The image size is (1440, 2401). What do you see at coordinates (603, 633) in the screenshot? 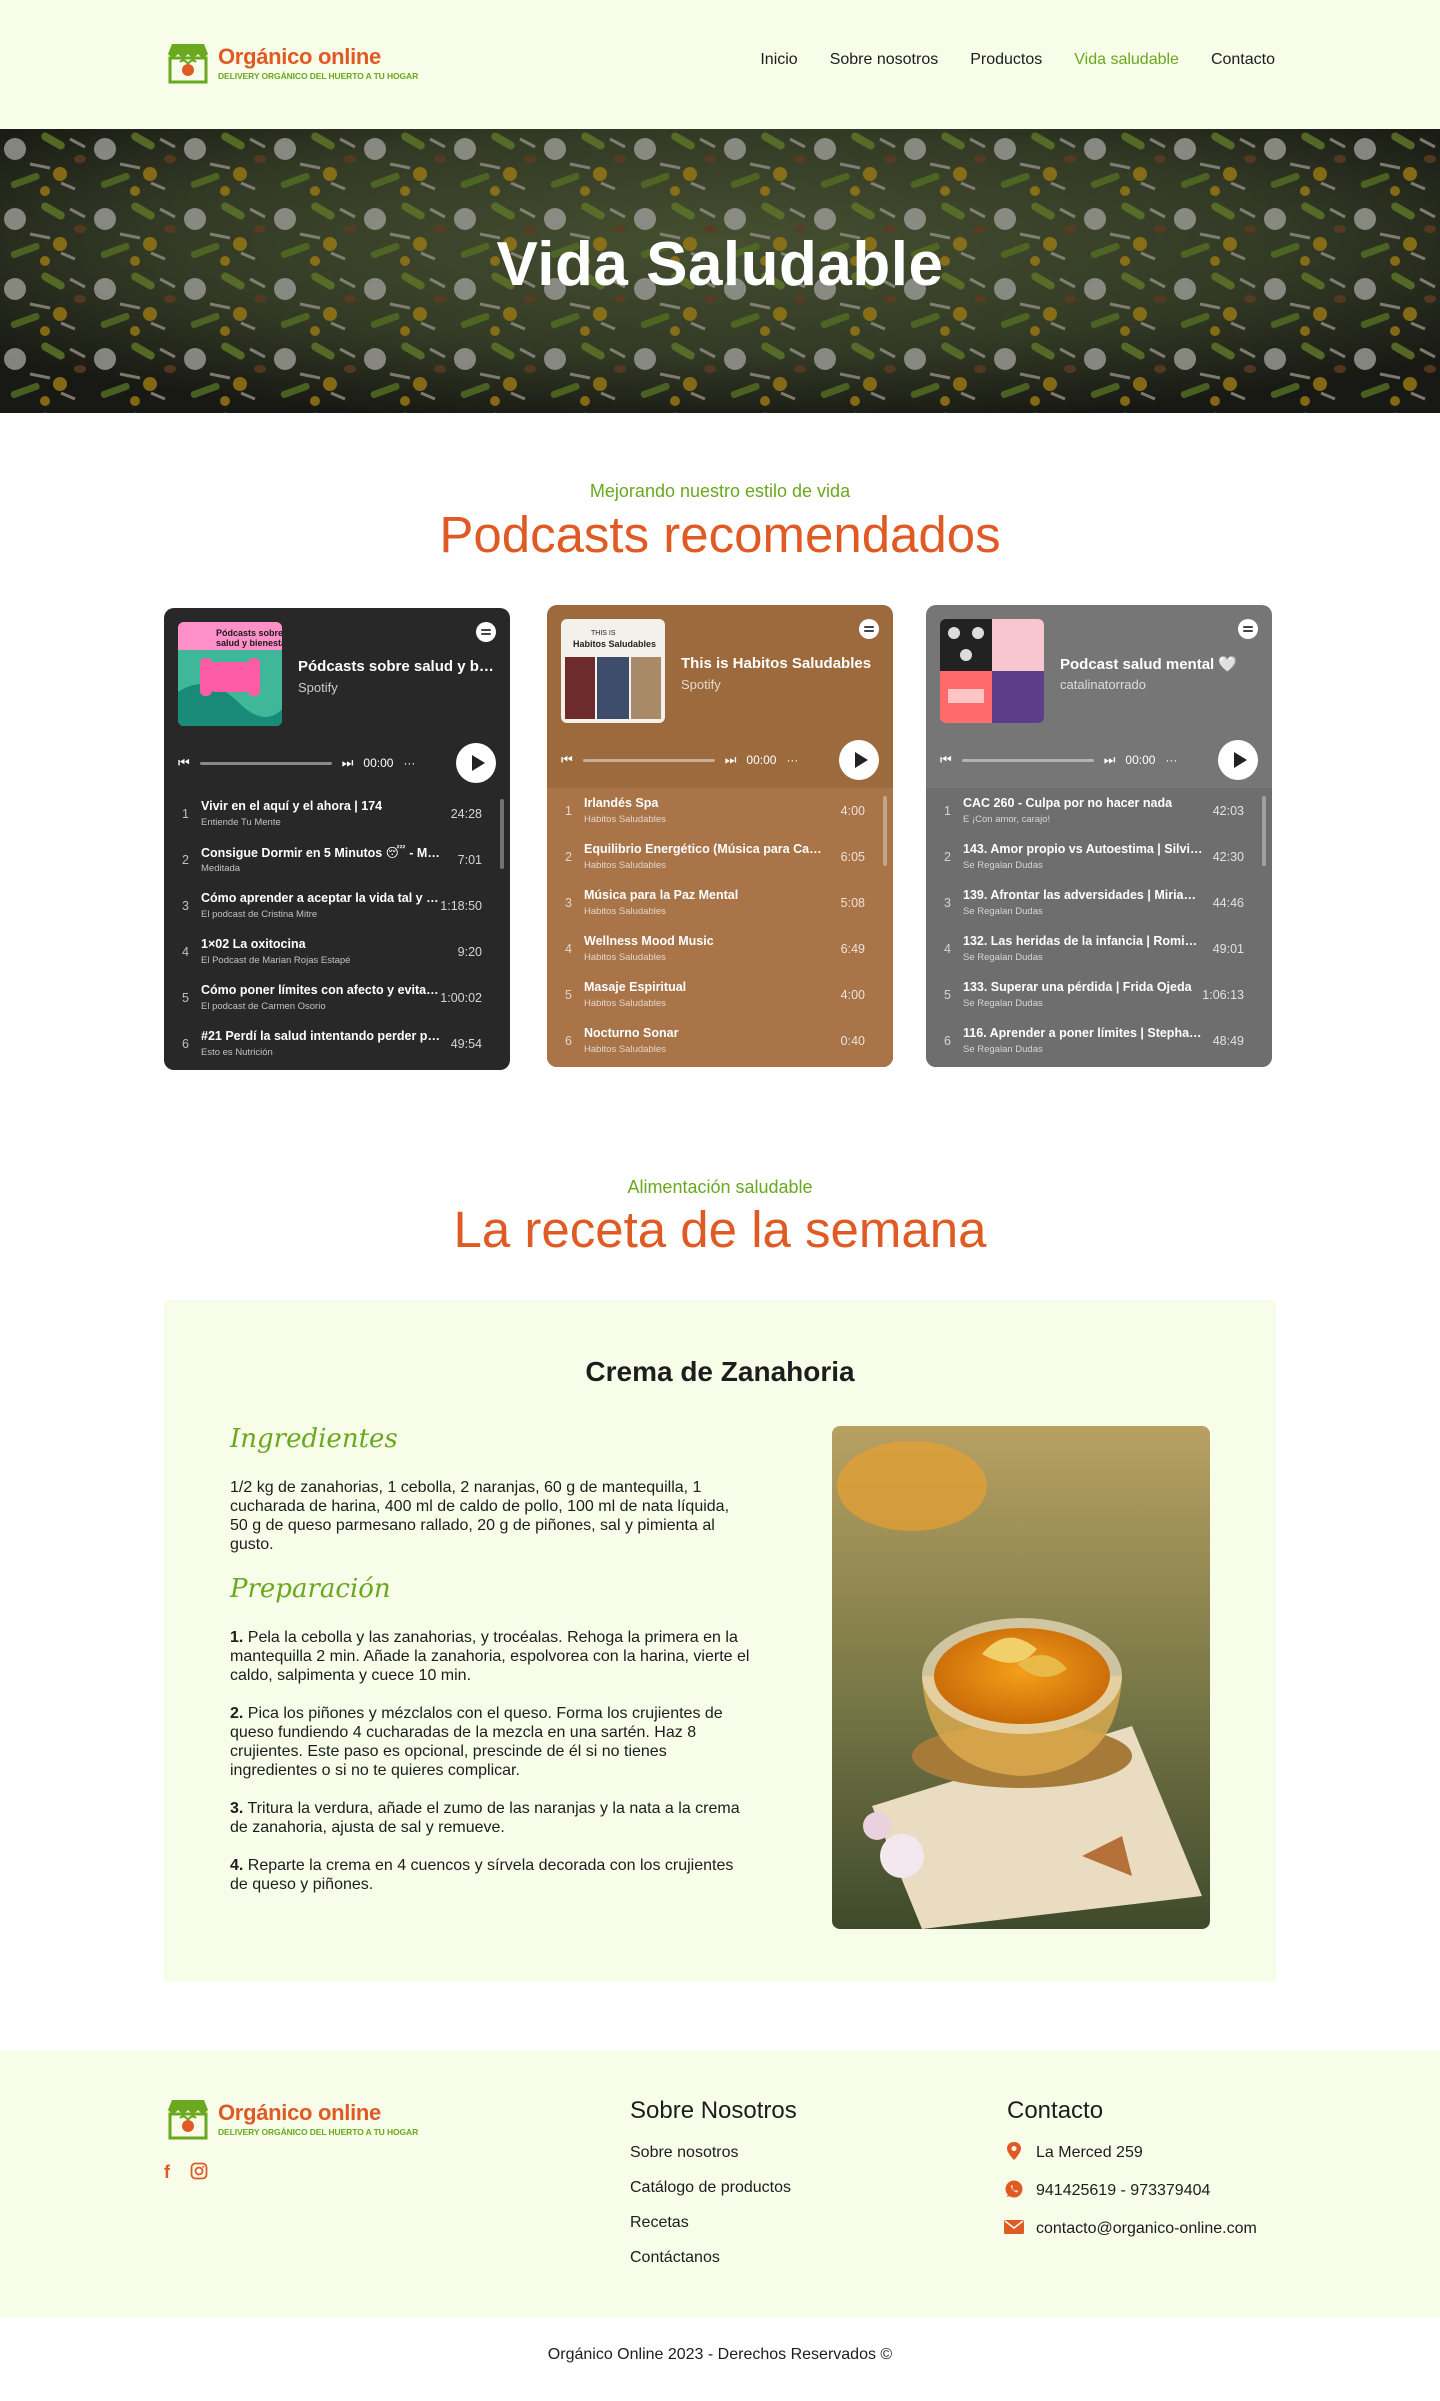
I see `svg-text: THIS IS` at bounding box center [603, 633].